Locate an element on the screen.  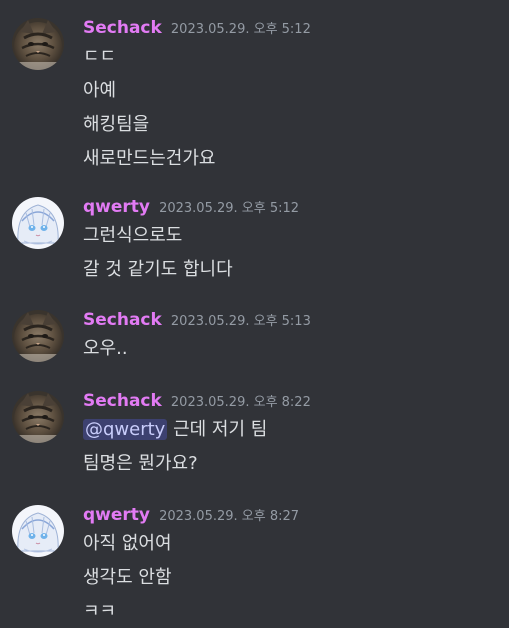
message-line: ㅋㅋ is located at coordinates (100, 611).